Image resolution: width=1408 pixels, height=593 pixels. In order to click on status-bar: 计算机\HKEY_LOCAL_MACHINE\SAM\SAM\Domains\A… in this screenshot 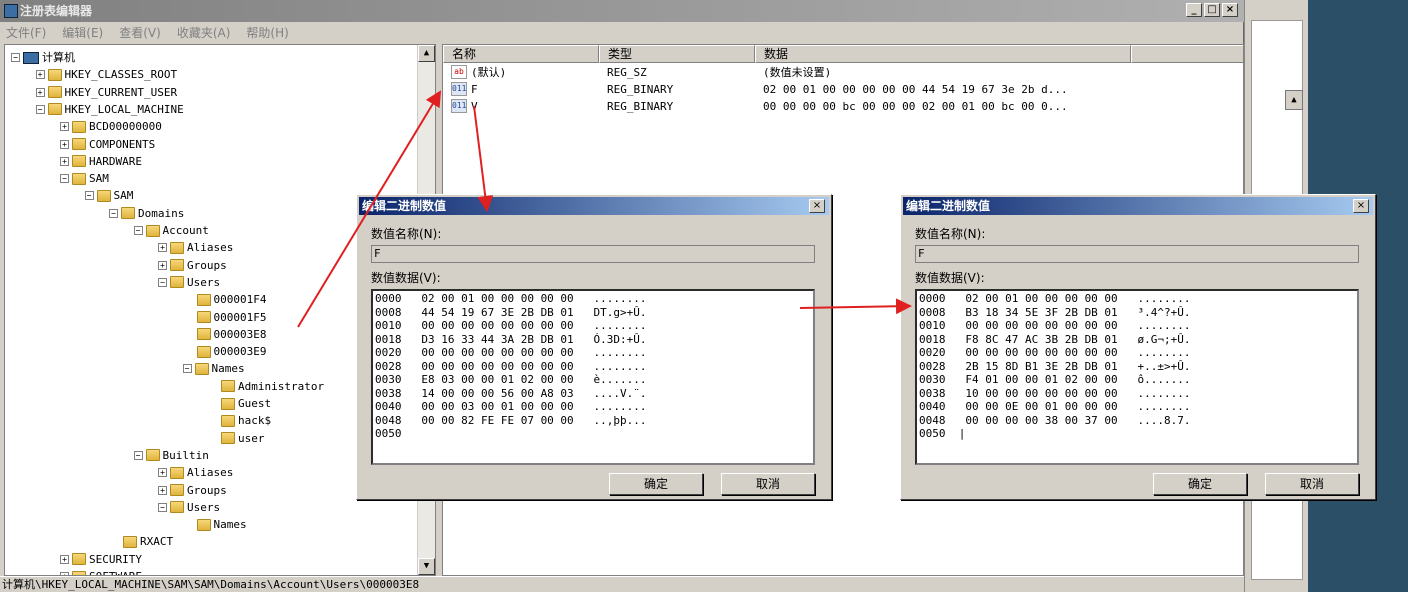, I will do `click(622, 584)`.